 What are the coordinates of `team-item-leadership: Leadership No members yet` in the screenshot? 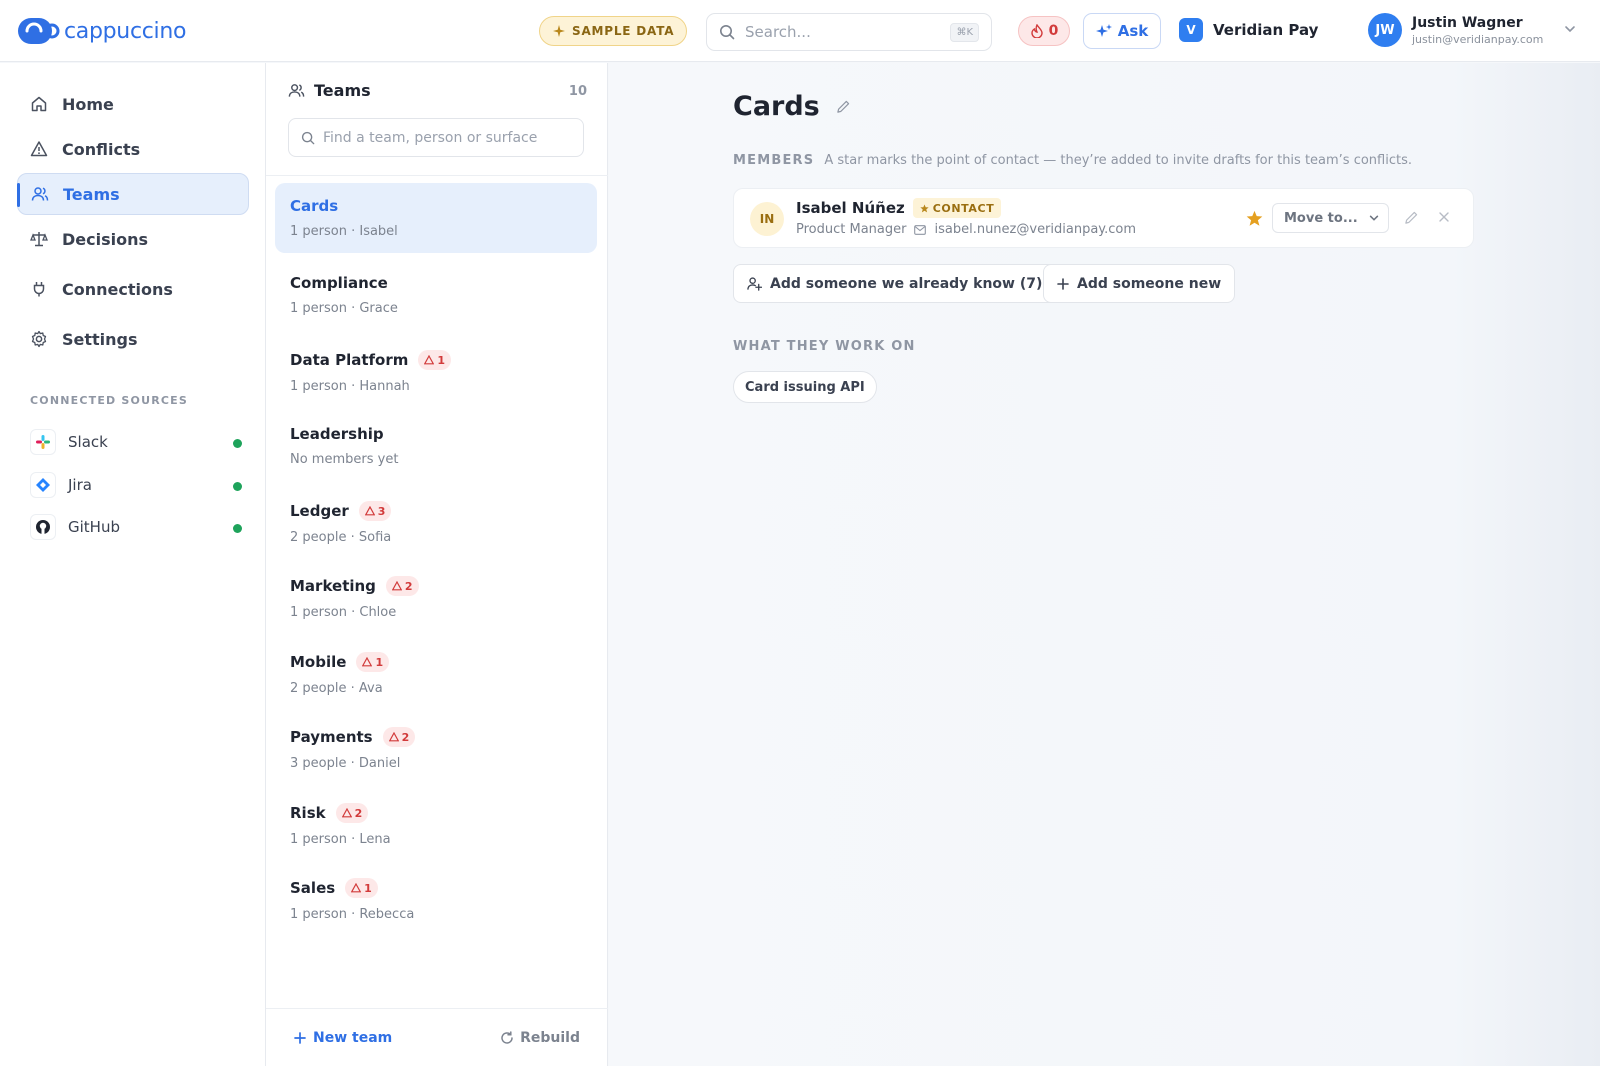 It's located at (436, 446).